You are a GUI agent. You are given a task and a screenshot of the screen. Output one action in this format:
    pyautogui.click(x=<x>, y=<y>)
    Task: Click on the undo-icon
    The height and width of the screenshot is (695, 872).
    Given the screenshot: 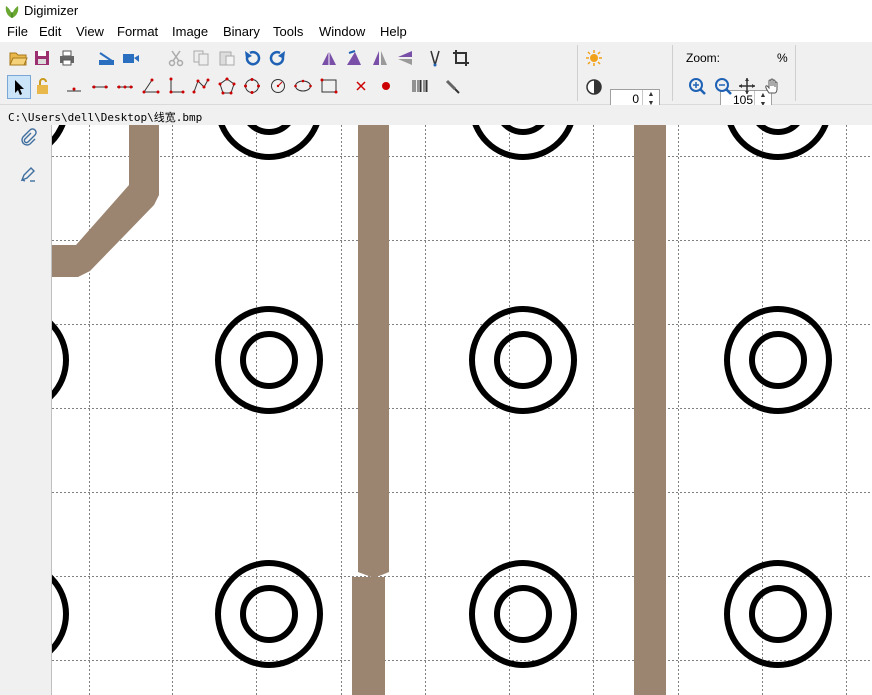 What is the action you would take?
    pyautogui.click(x=252, y=58)
    